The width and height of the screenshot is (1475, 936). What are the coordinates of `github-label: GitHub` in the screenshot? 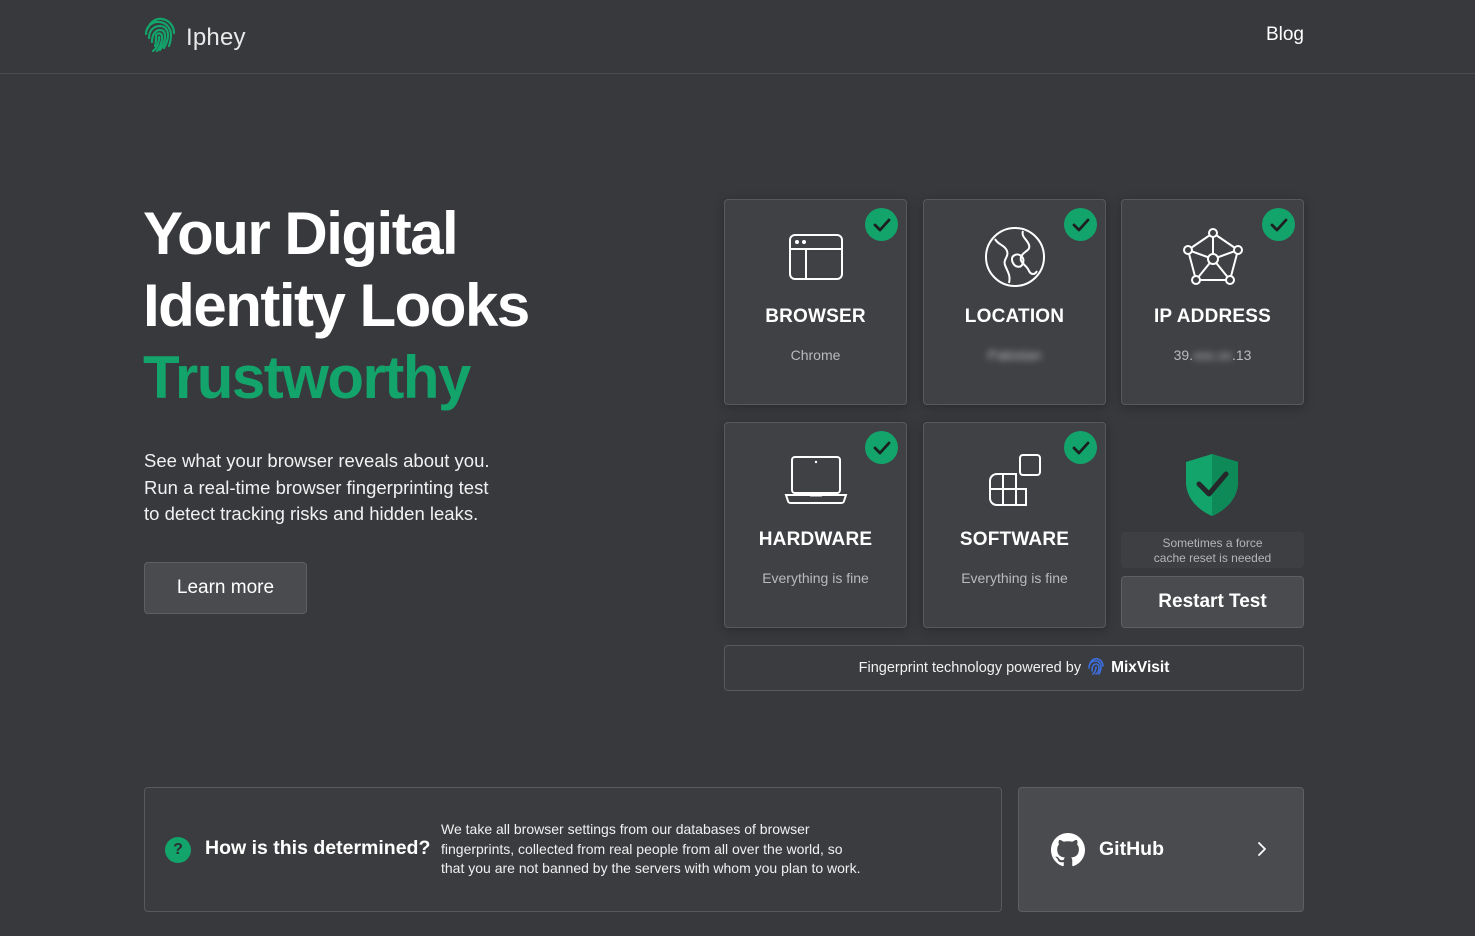 It's located at (1131, 849).